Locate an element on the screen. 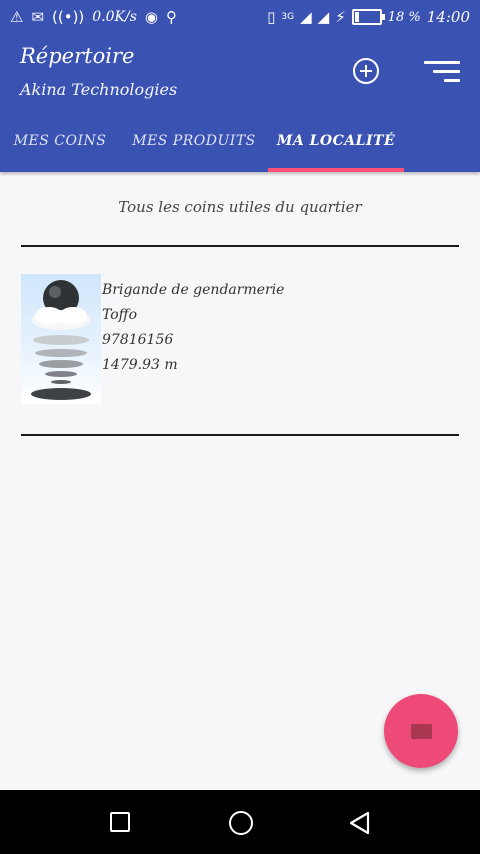  signal-icon: ◢ is located at coordinates (306, 17).